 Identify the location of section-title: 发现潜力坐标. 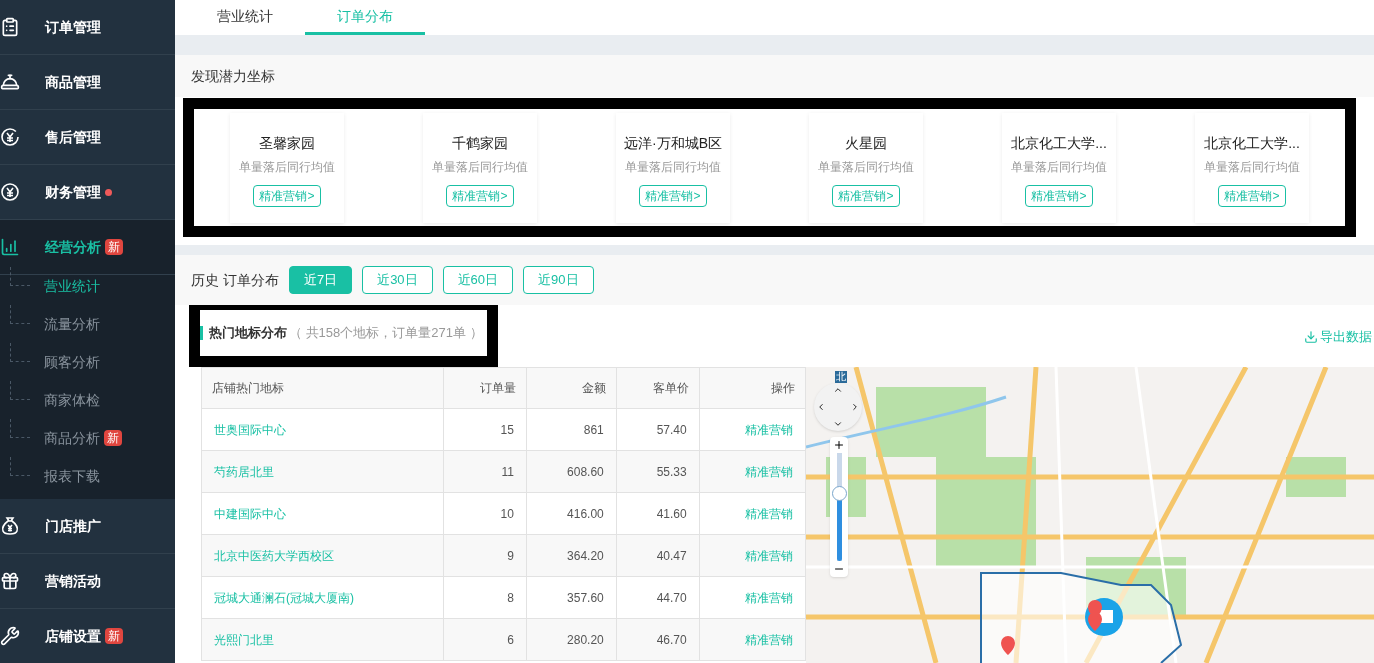
(233, 76).